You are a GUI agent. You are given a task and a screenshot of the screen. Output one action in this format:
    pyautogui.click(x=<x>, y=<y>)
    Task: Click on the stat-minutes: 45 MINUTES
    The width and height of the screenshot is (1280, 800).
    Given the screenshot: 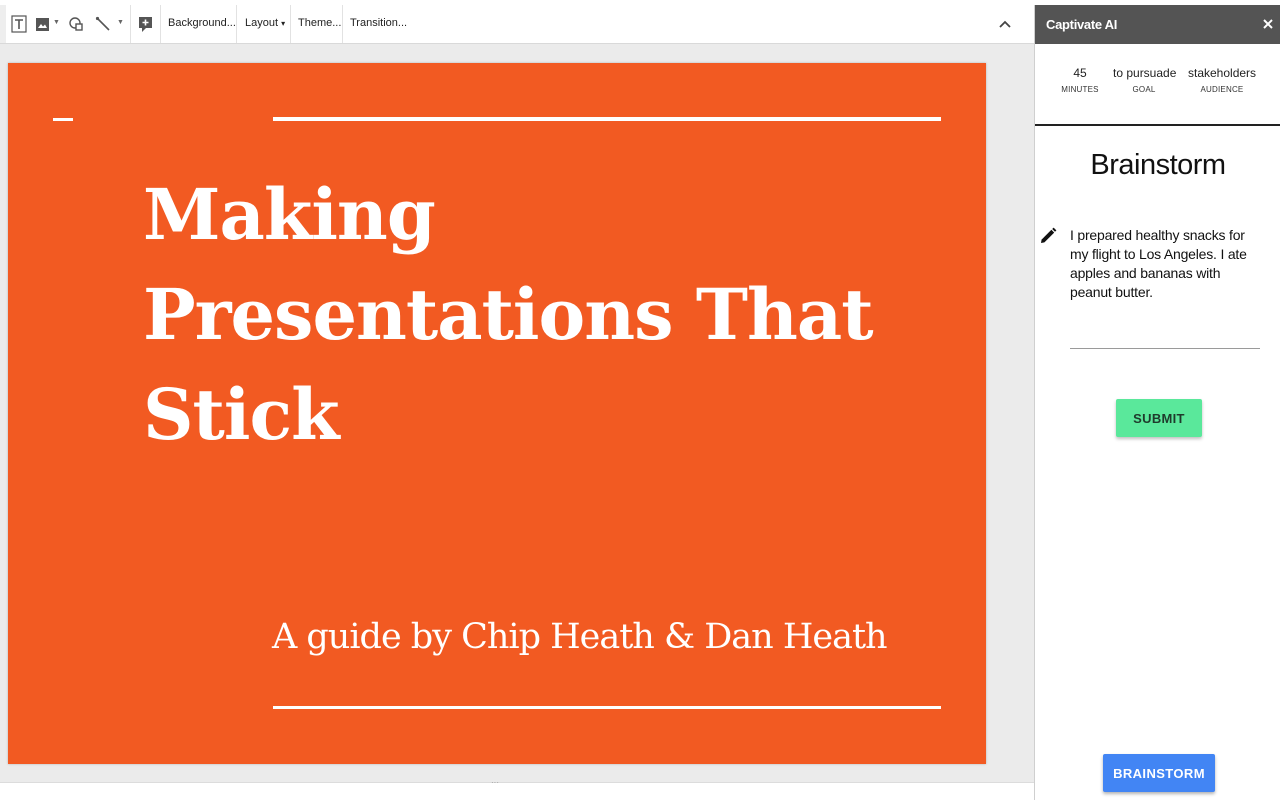 What is the action you would take?
    pyautogui.click(x=1080, y=80)
    